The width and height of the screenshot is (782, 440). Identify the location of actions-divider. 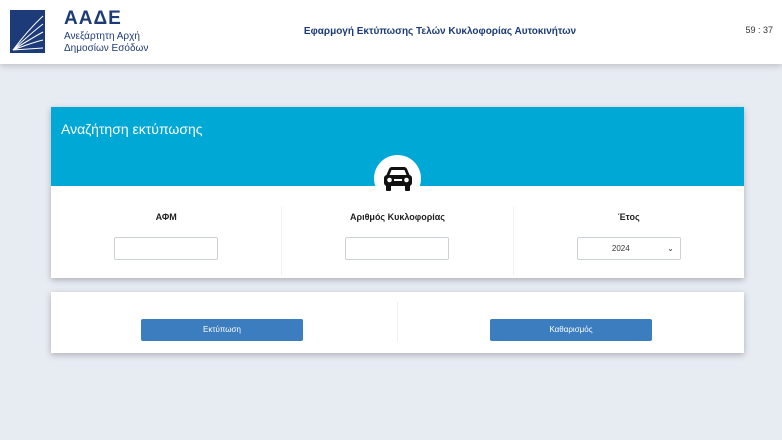
(397, 322).